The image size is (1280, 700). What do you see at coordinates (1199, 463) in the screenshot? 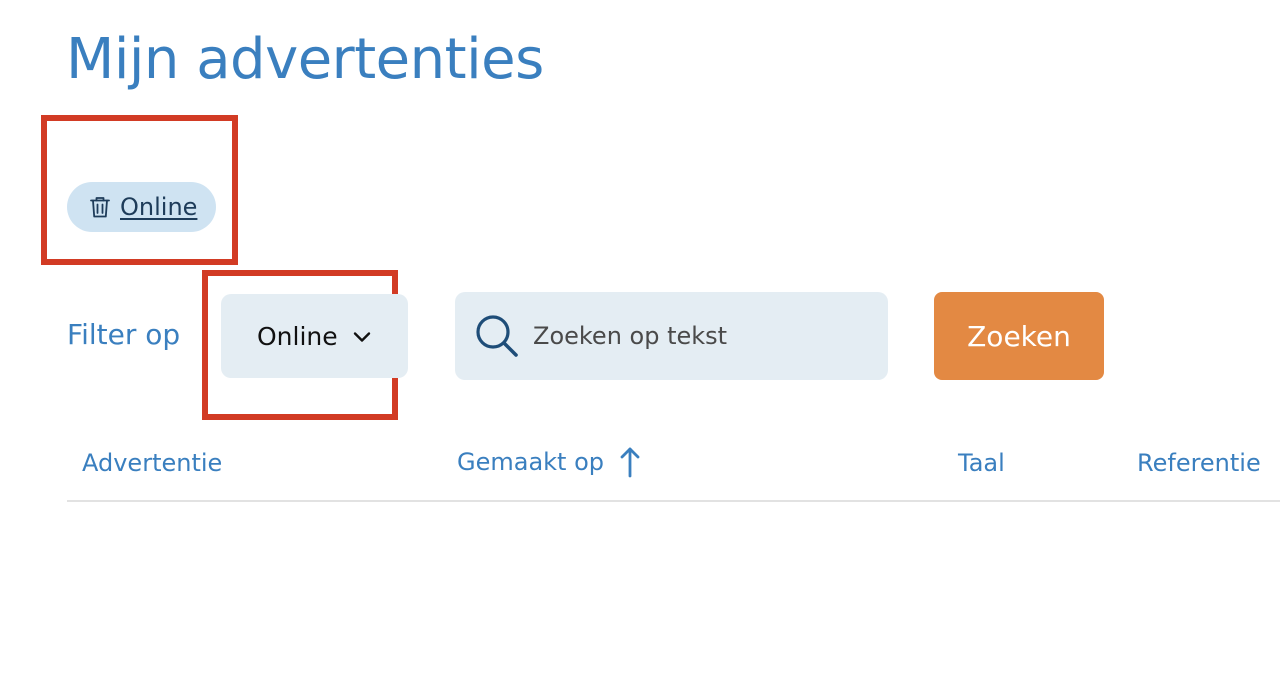
I see `column-header-referentie: Referentie` at bounding box center [1199, 463].